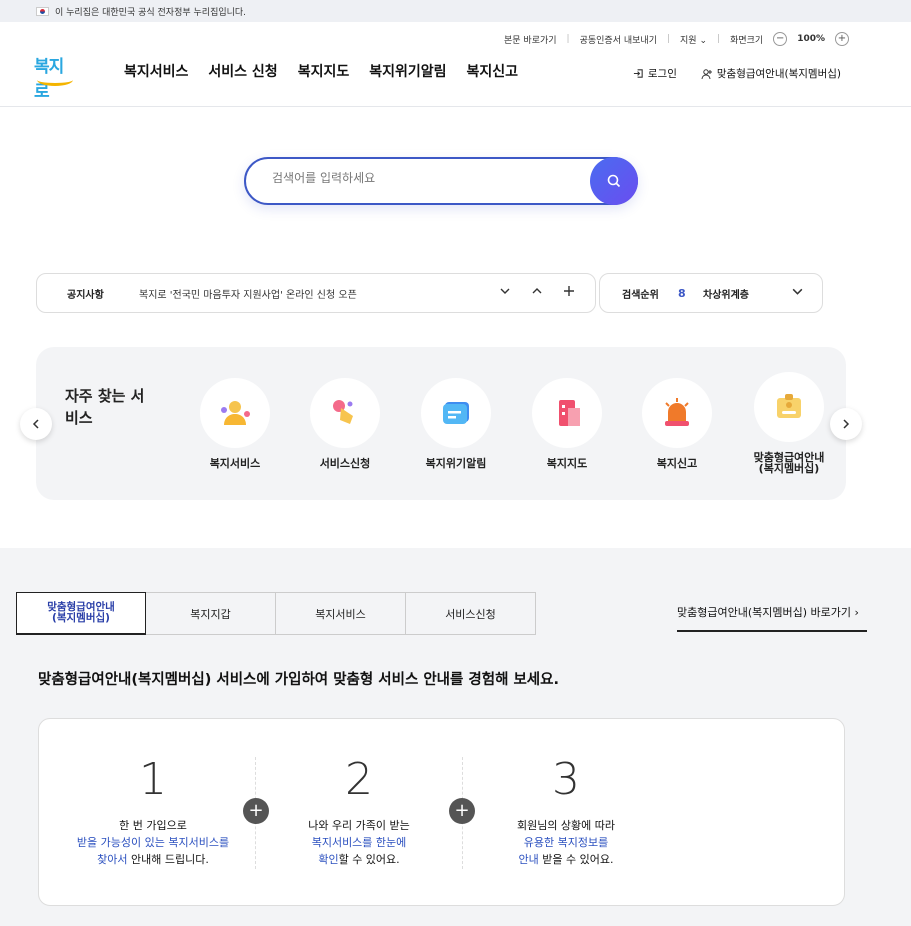 The width and height of the screenshot is (911, 926). What do you see at coordinates (211, 613) in the screenshot?
I see `tab-wallet: 복지지갑` at bounding box center [211, 613].